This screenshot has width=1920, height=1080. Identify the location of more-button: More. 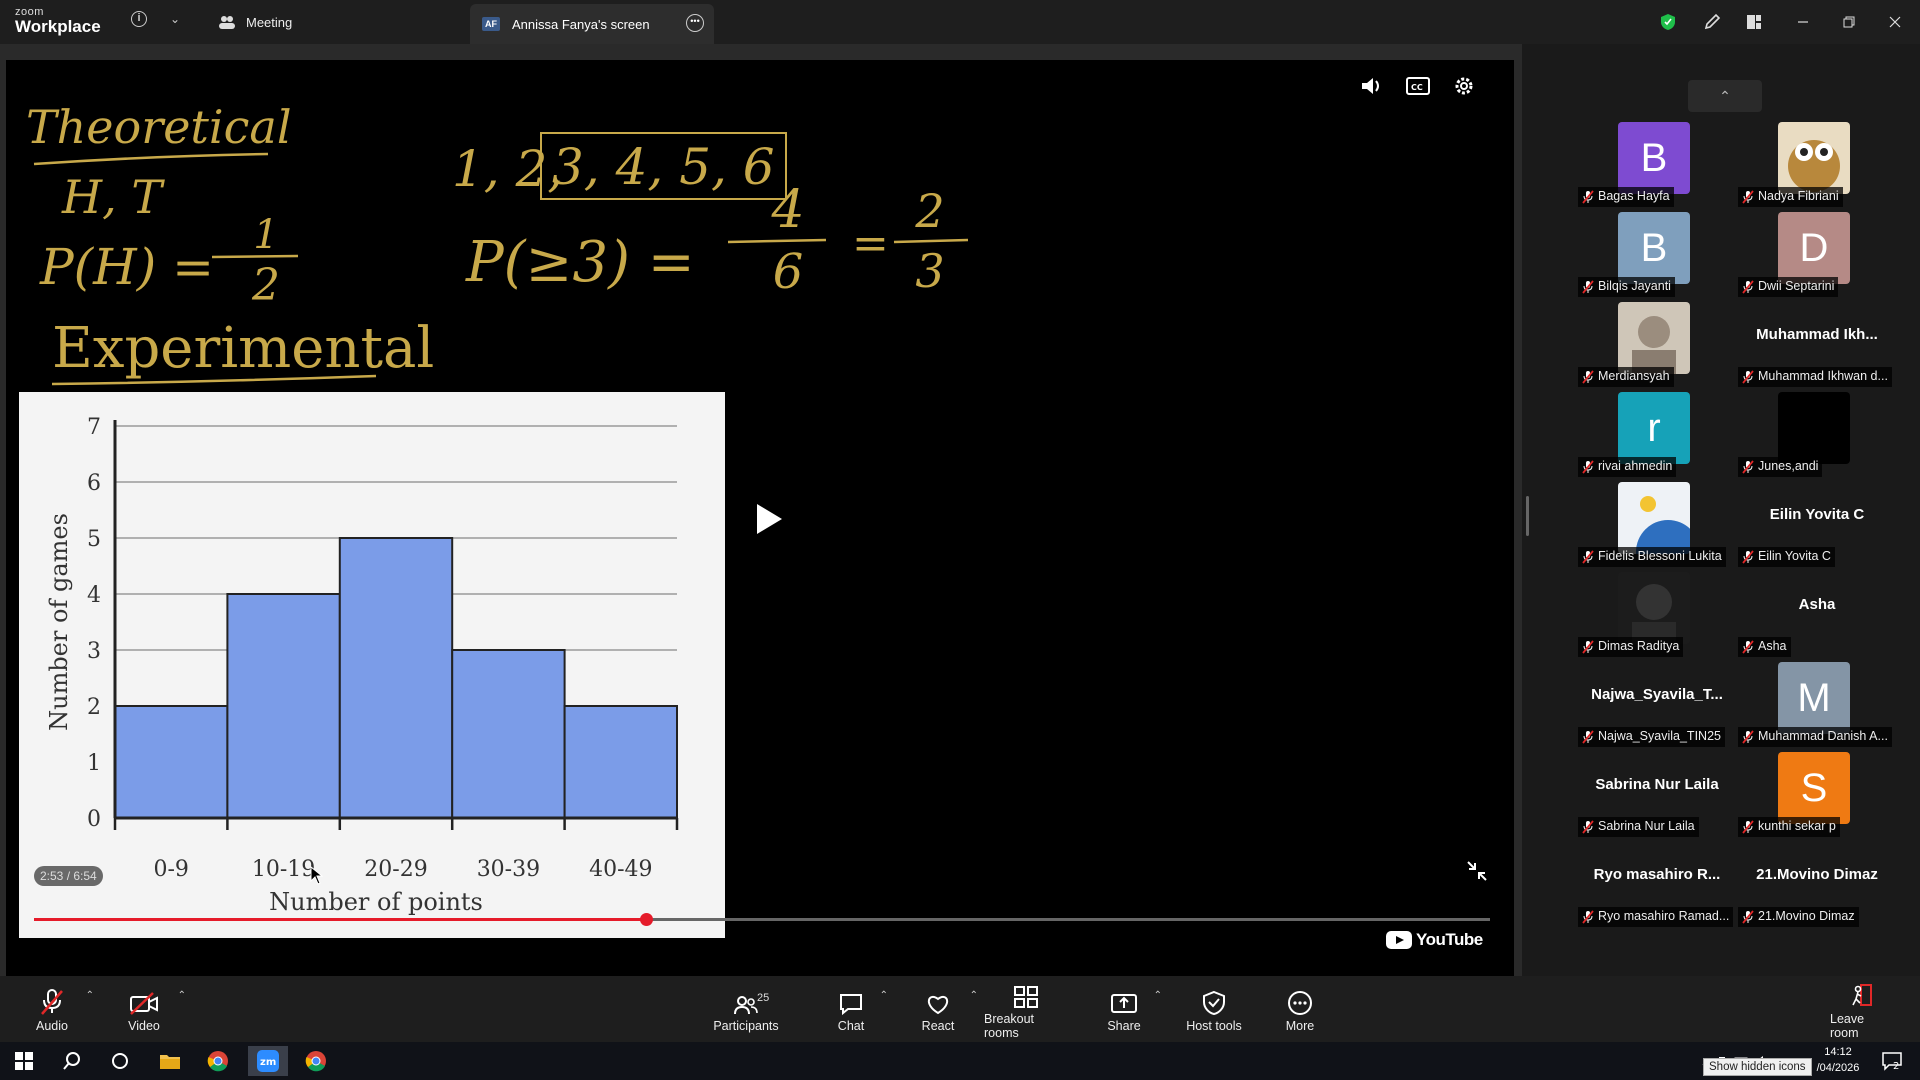
(1300, 1009).